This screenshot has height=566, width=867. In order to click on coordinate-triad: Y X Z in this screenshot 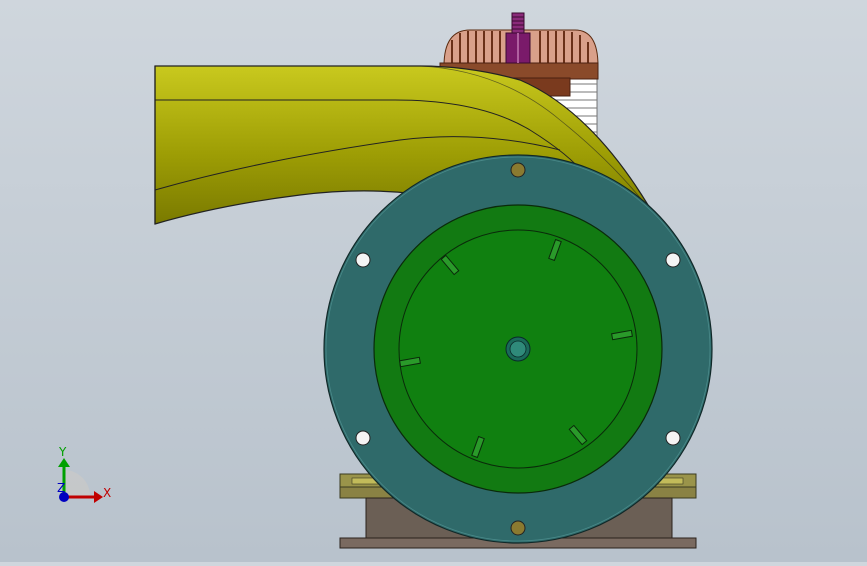, I will do `click(84, 474)`.